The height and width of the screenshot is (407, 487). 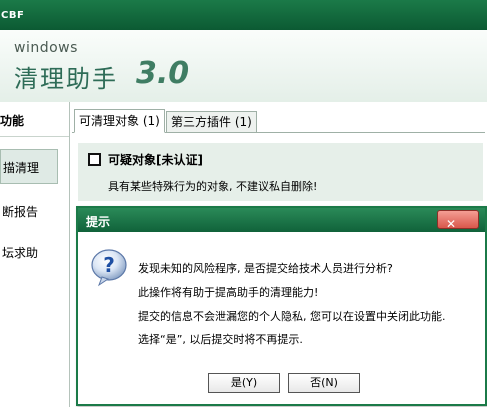 What do you see at coordinates (21, 168) in the screenshot?
I see `sidebar-item-label: 描清理` at bounding box center [21, 168].